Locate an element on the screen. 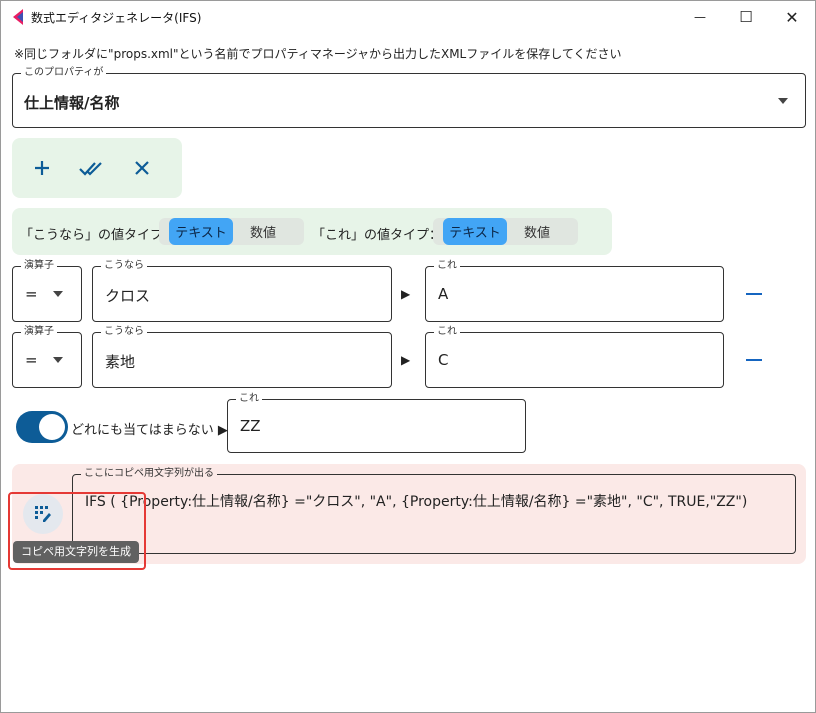  close-icon: ✕ is located at coordinates (792, 17).